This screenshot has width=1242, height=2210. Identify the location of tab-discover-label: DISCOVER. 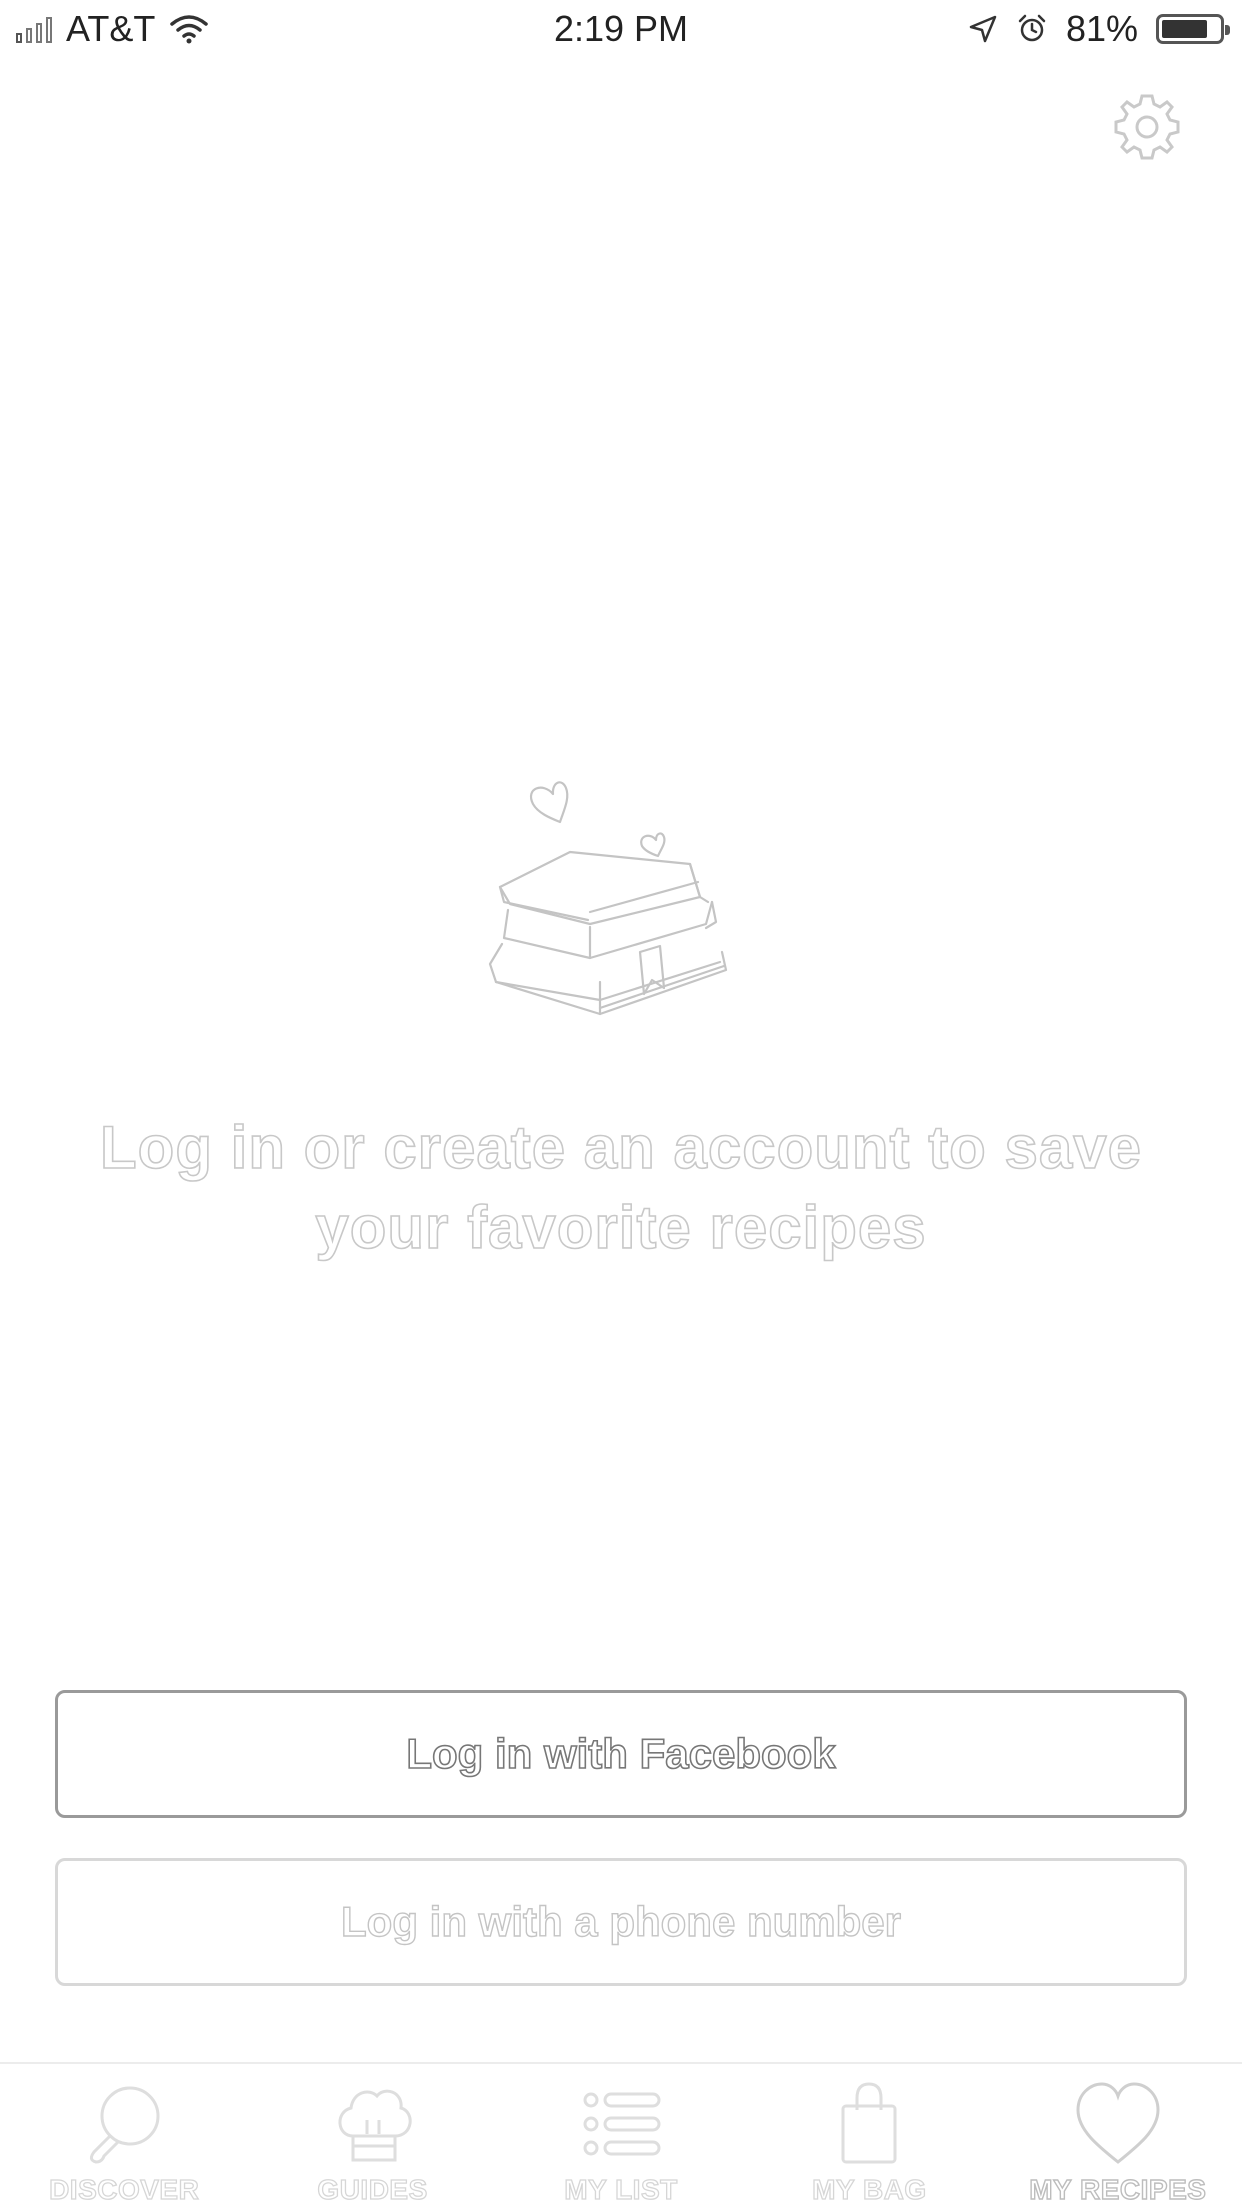
(124, 2189).